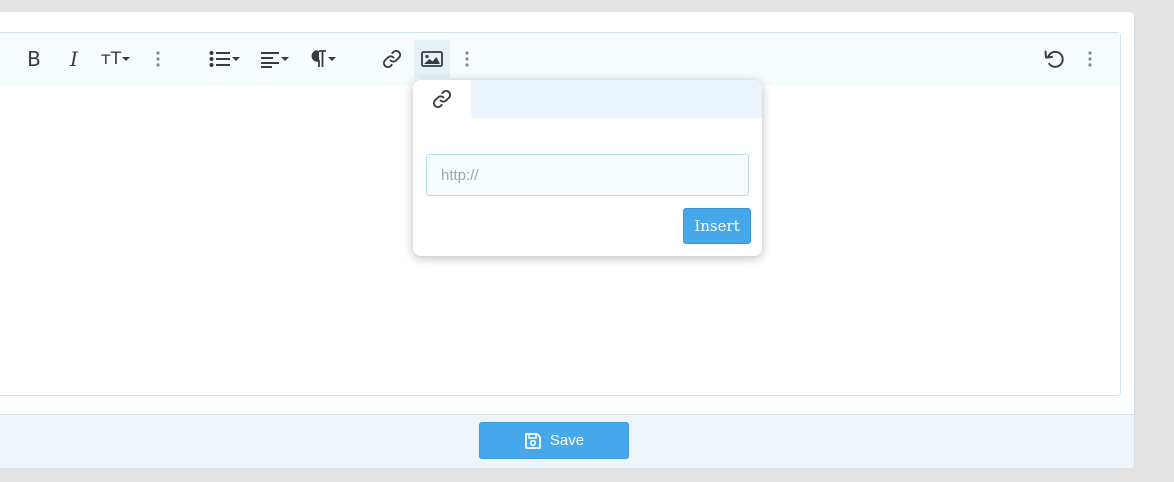  I want to click on more-insert-icon, so click(467, 59).